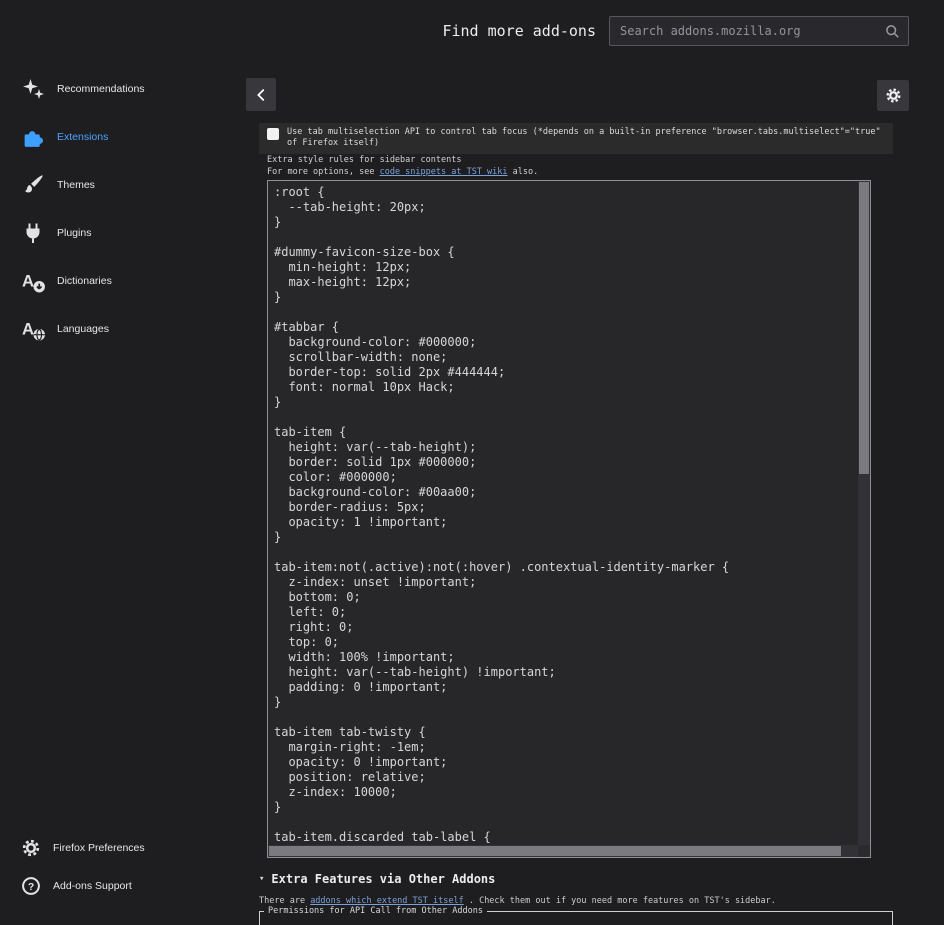 The image size is (944, 925). I want to click on language-icon: A, so click(33, 329).